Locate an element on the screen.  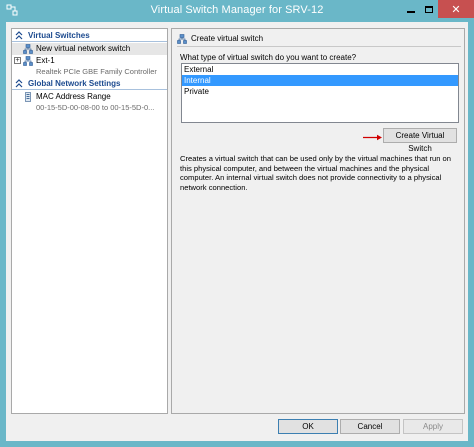
sidebar-item-label: MAC Address Range is located at coordinates (73, 96).